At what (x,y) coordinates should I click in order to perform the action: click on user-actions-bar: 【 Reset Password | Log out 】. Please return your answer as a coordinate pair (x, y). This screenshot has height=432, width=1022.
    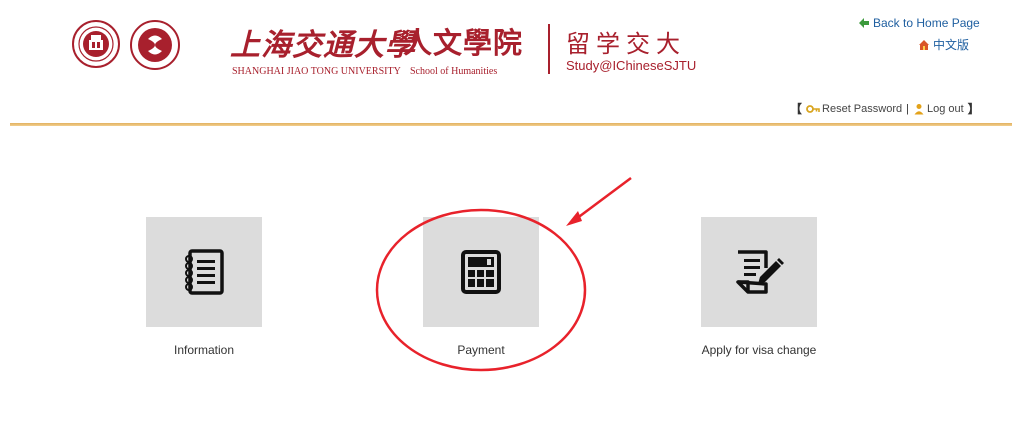
    Looking at the image, I should click on (885, 108).